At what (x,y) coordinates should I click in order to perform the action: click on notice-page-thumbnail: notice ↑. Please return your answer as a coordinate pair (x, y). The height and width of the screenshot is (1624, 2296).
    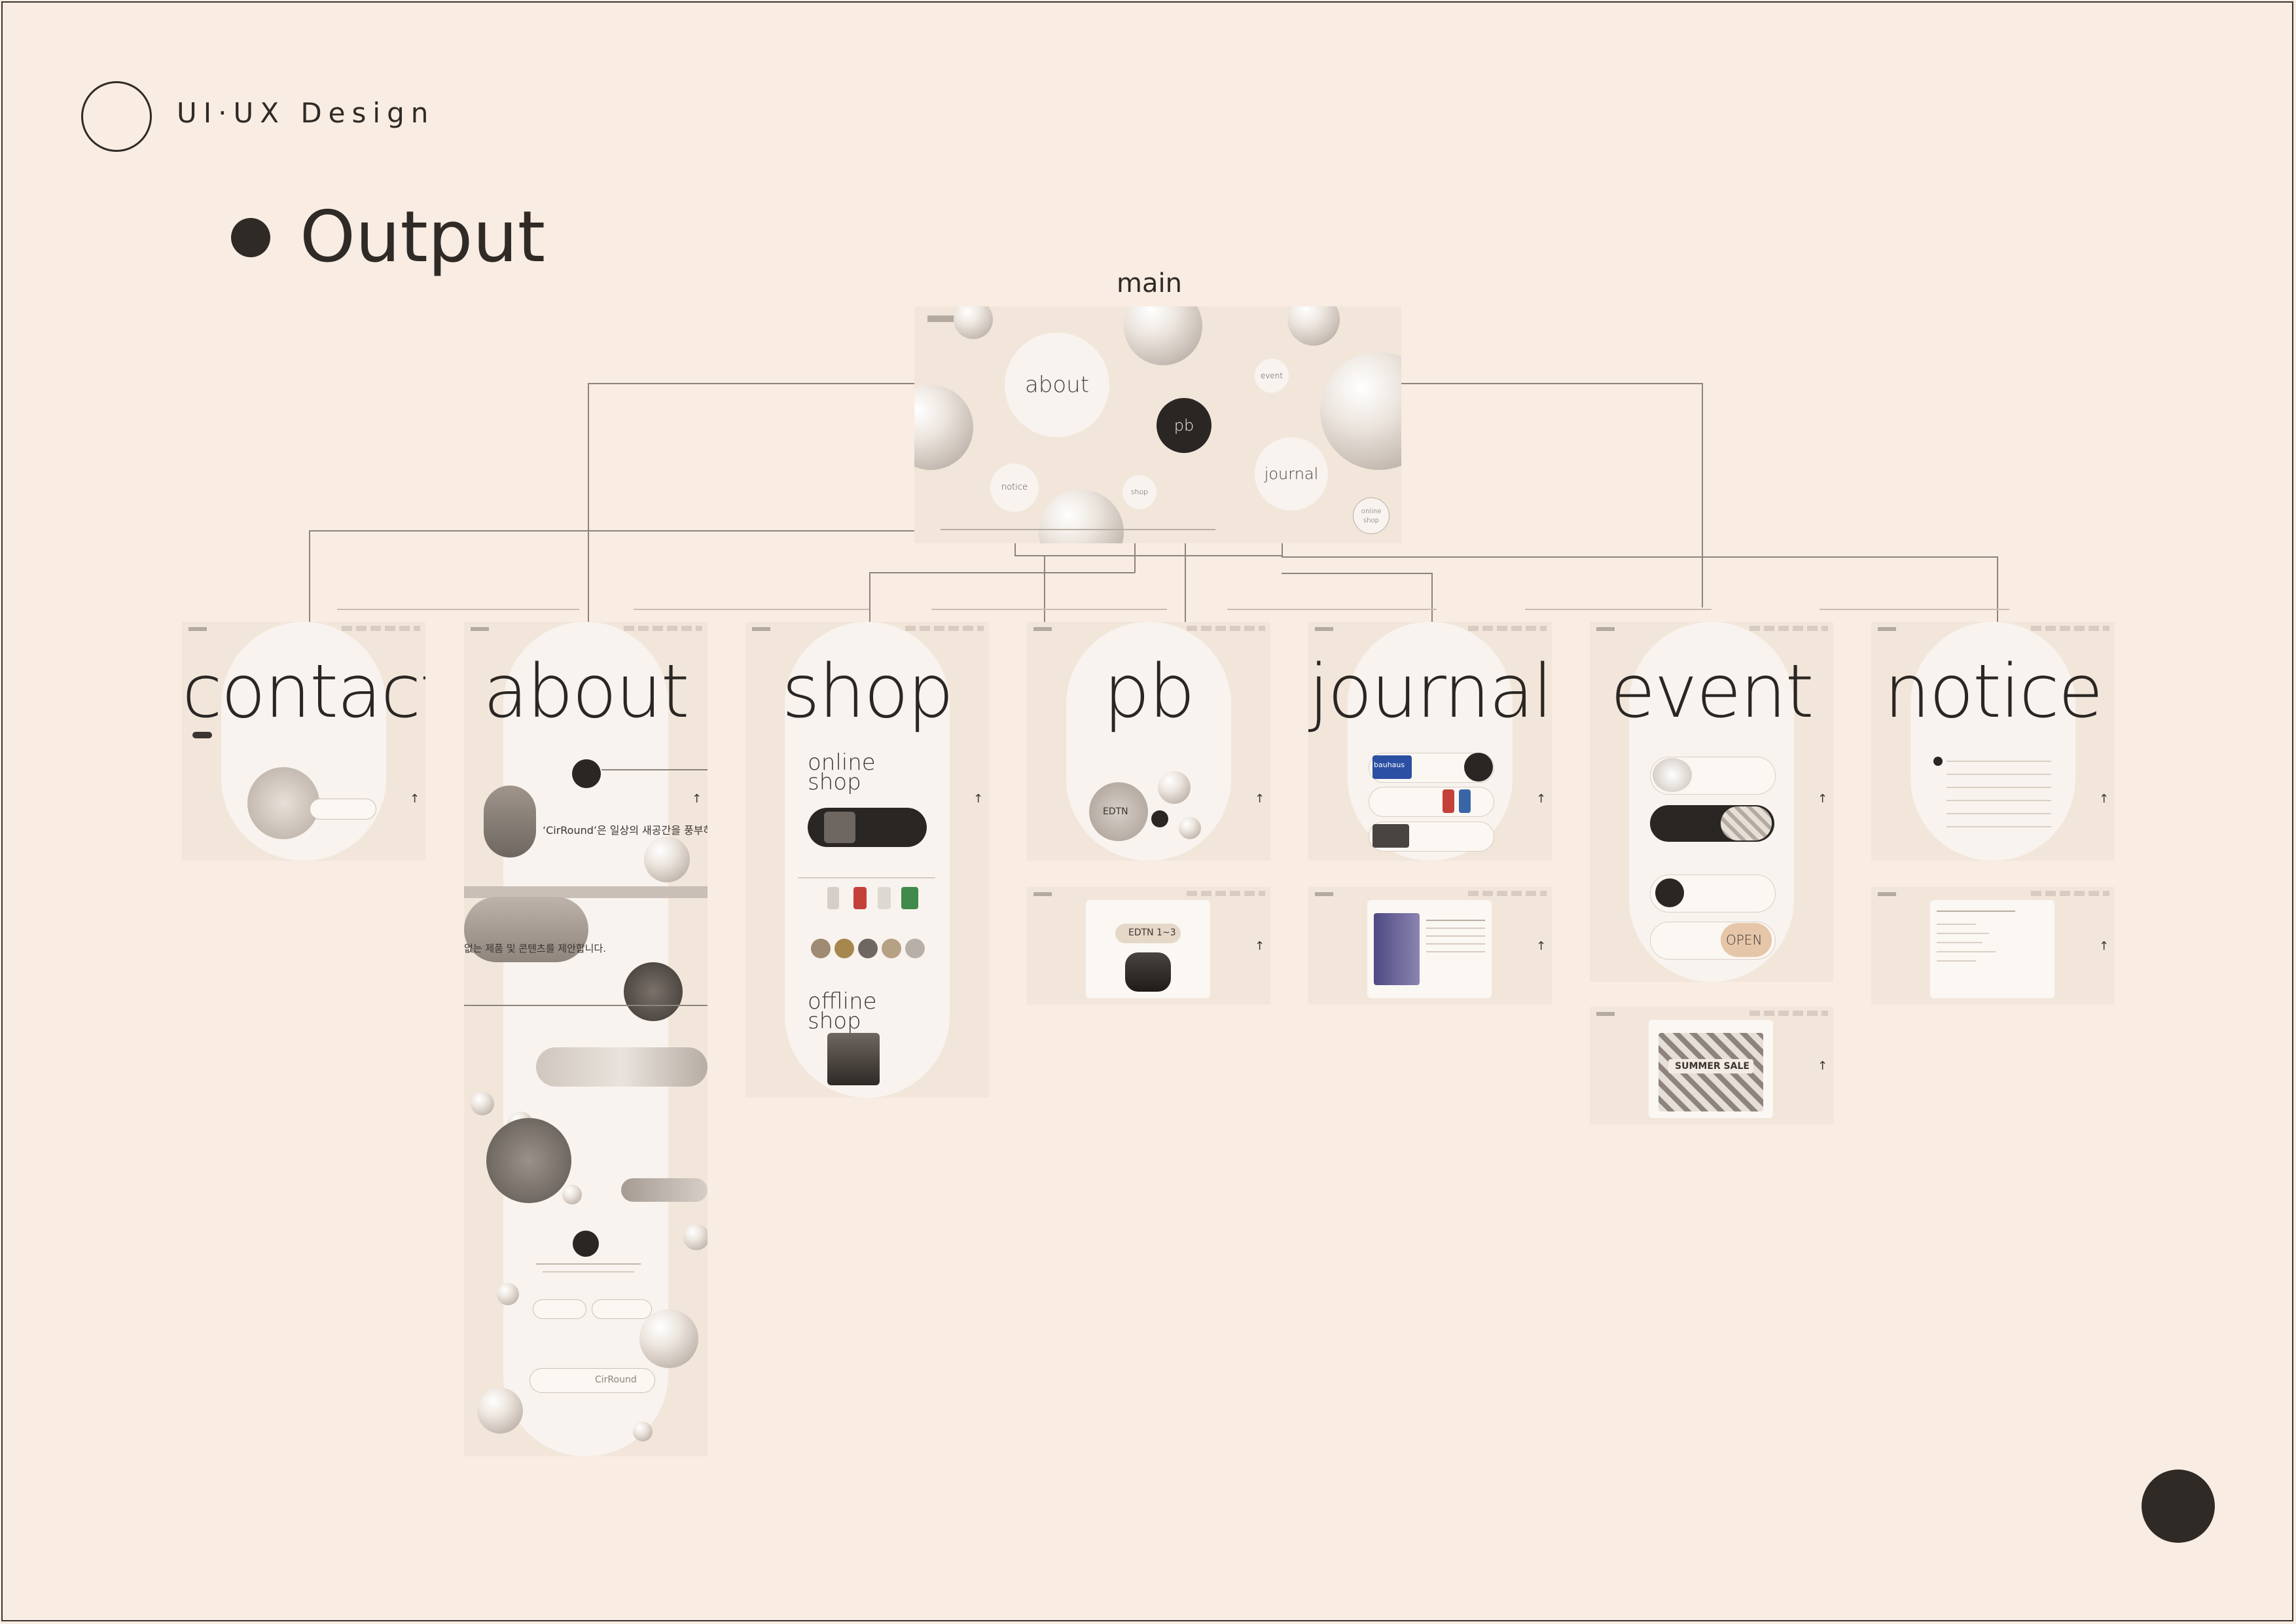
    Looking at the image, I should click on (1993, 742).